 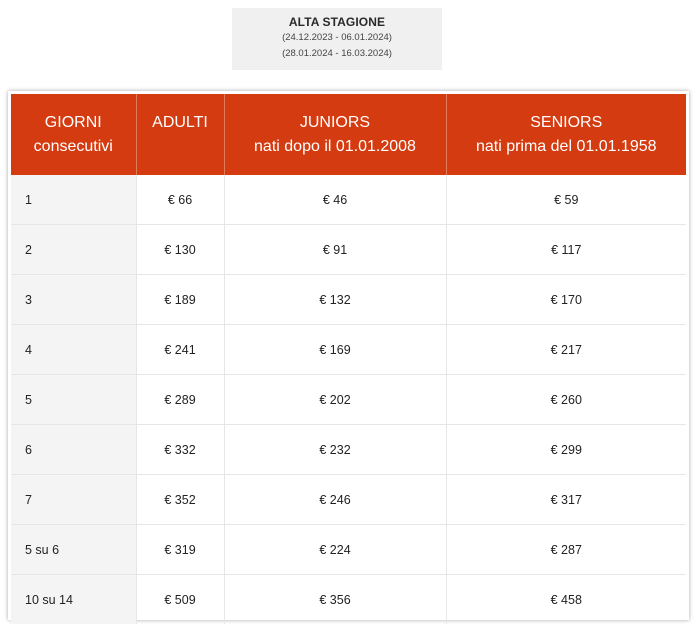 I want to click on cell-juniors: € 46, so click(x=335, y=200).